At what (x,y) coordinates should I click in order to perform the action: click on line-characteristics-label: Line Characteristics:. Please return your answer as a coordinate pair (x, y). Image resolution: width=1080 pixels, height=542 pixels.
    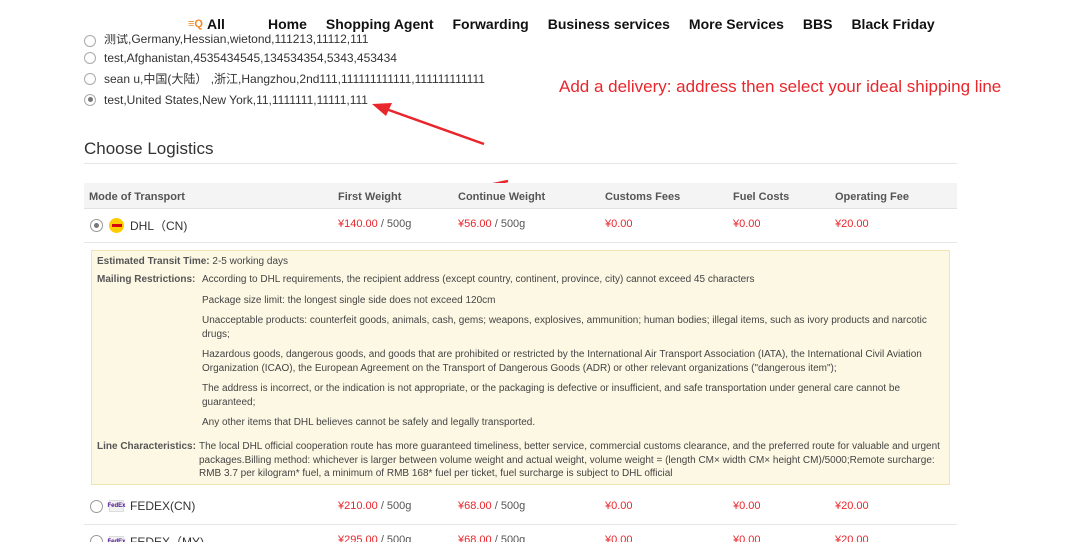
    Looking at the image, I should click on (146, 446).